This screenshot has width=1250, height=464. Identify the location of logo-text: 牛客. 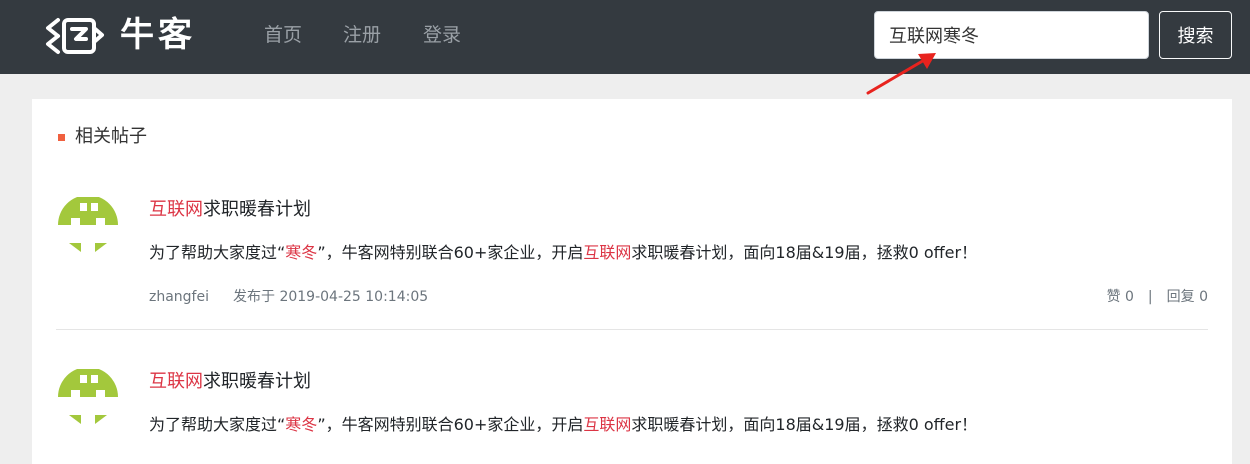
(158, 35).